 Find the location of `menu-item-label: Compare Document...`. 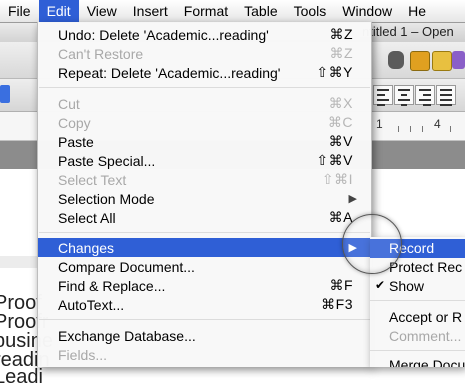

menu-item-label: Compare Document... is located at coordinates (126, 266).